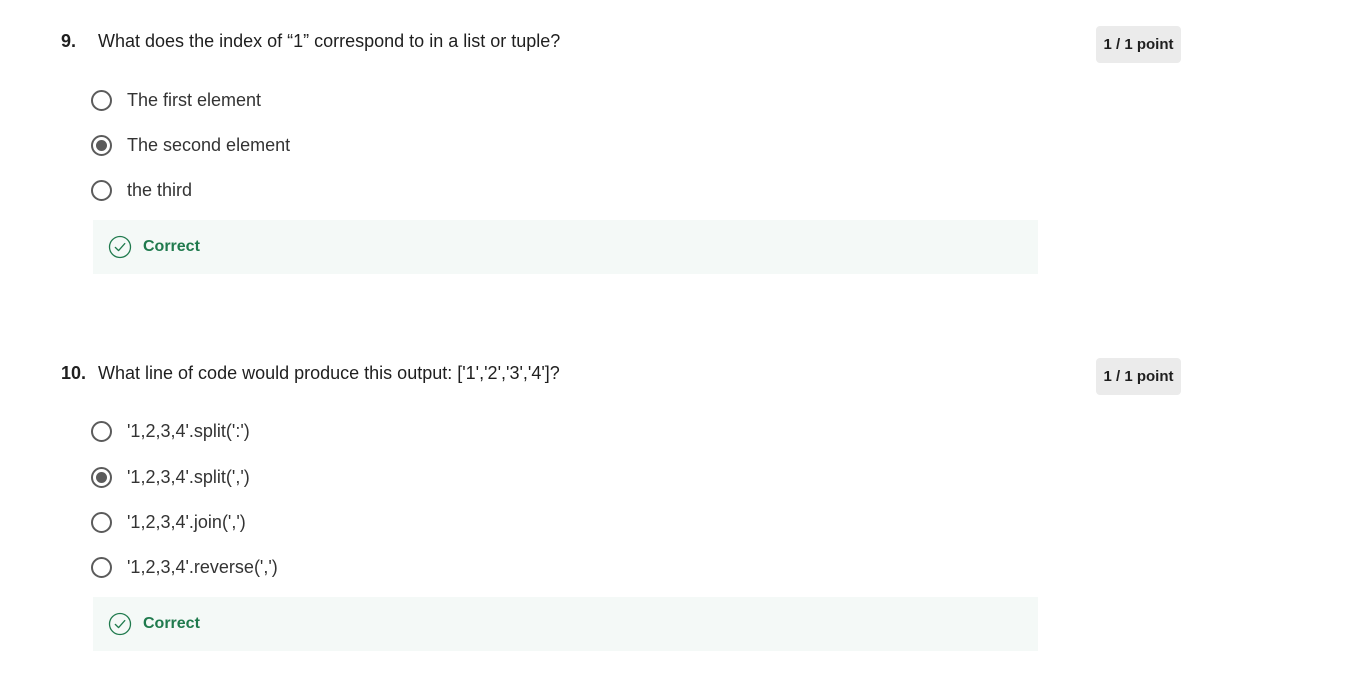  What do you see at coordinates (194, 99) in the screenshot?
I see `option-label: The first element` at bounding box center [194, 99].